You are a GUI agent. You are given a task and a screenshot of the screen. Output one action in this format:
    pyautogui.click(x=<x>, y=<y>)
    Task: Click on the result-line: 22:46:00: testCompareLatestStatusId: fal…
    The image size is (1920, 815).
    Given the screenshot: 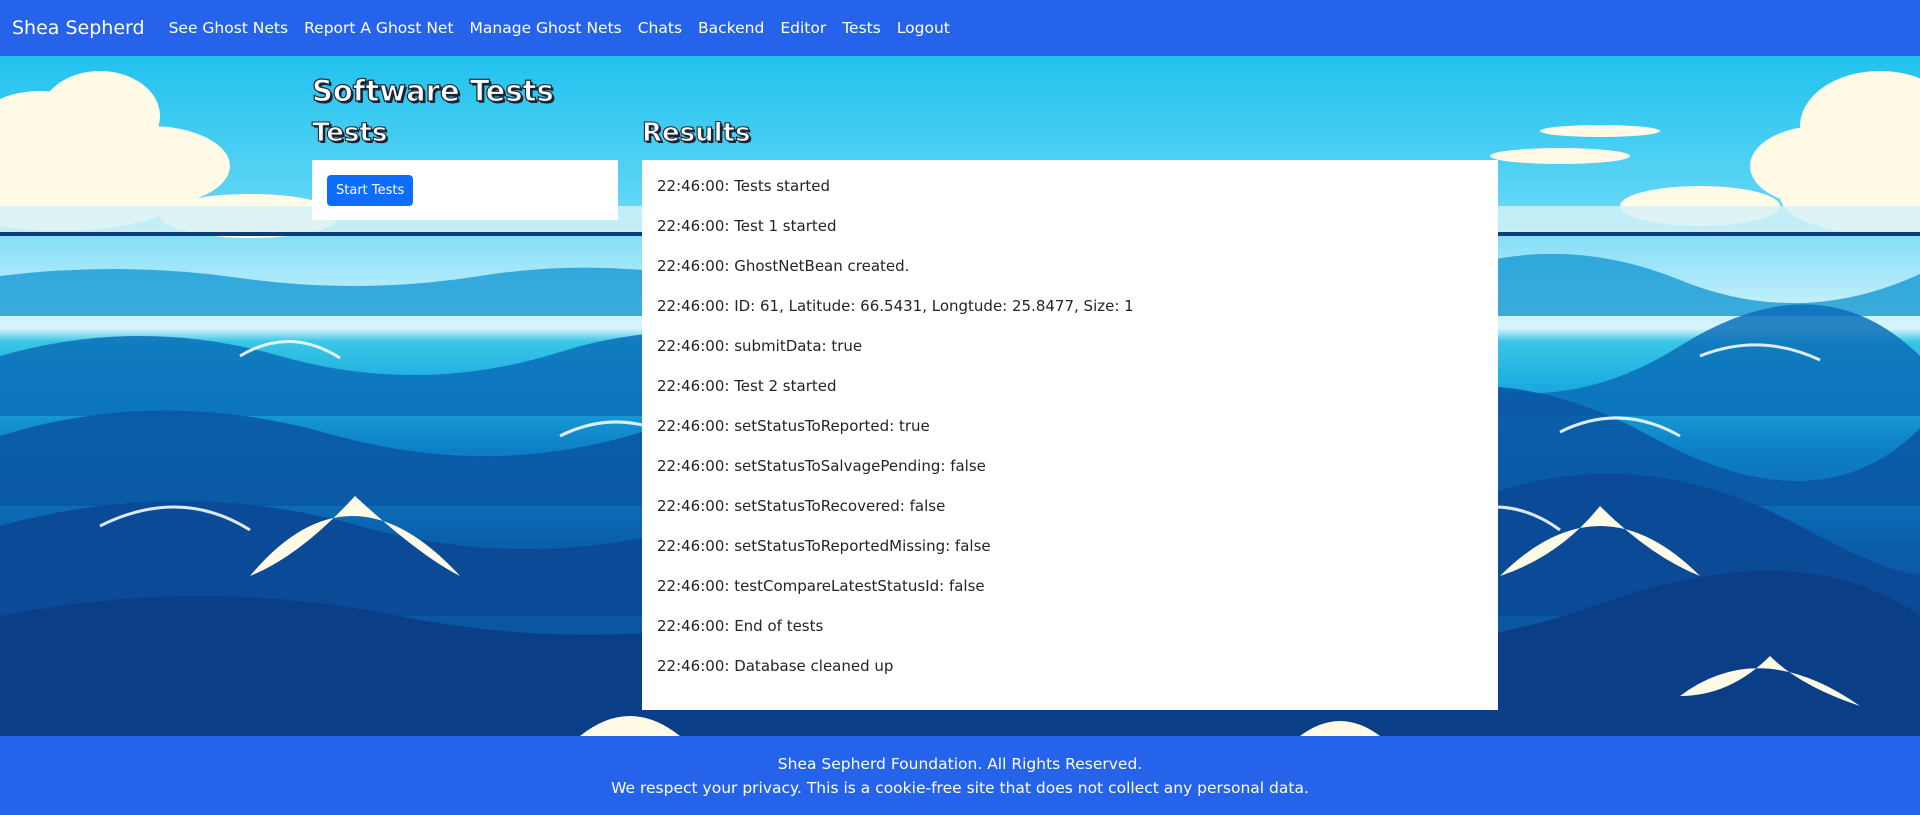 What is the action you would take?
    pyautogui.click(x=821, y=586)
    